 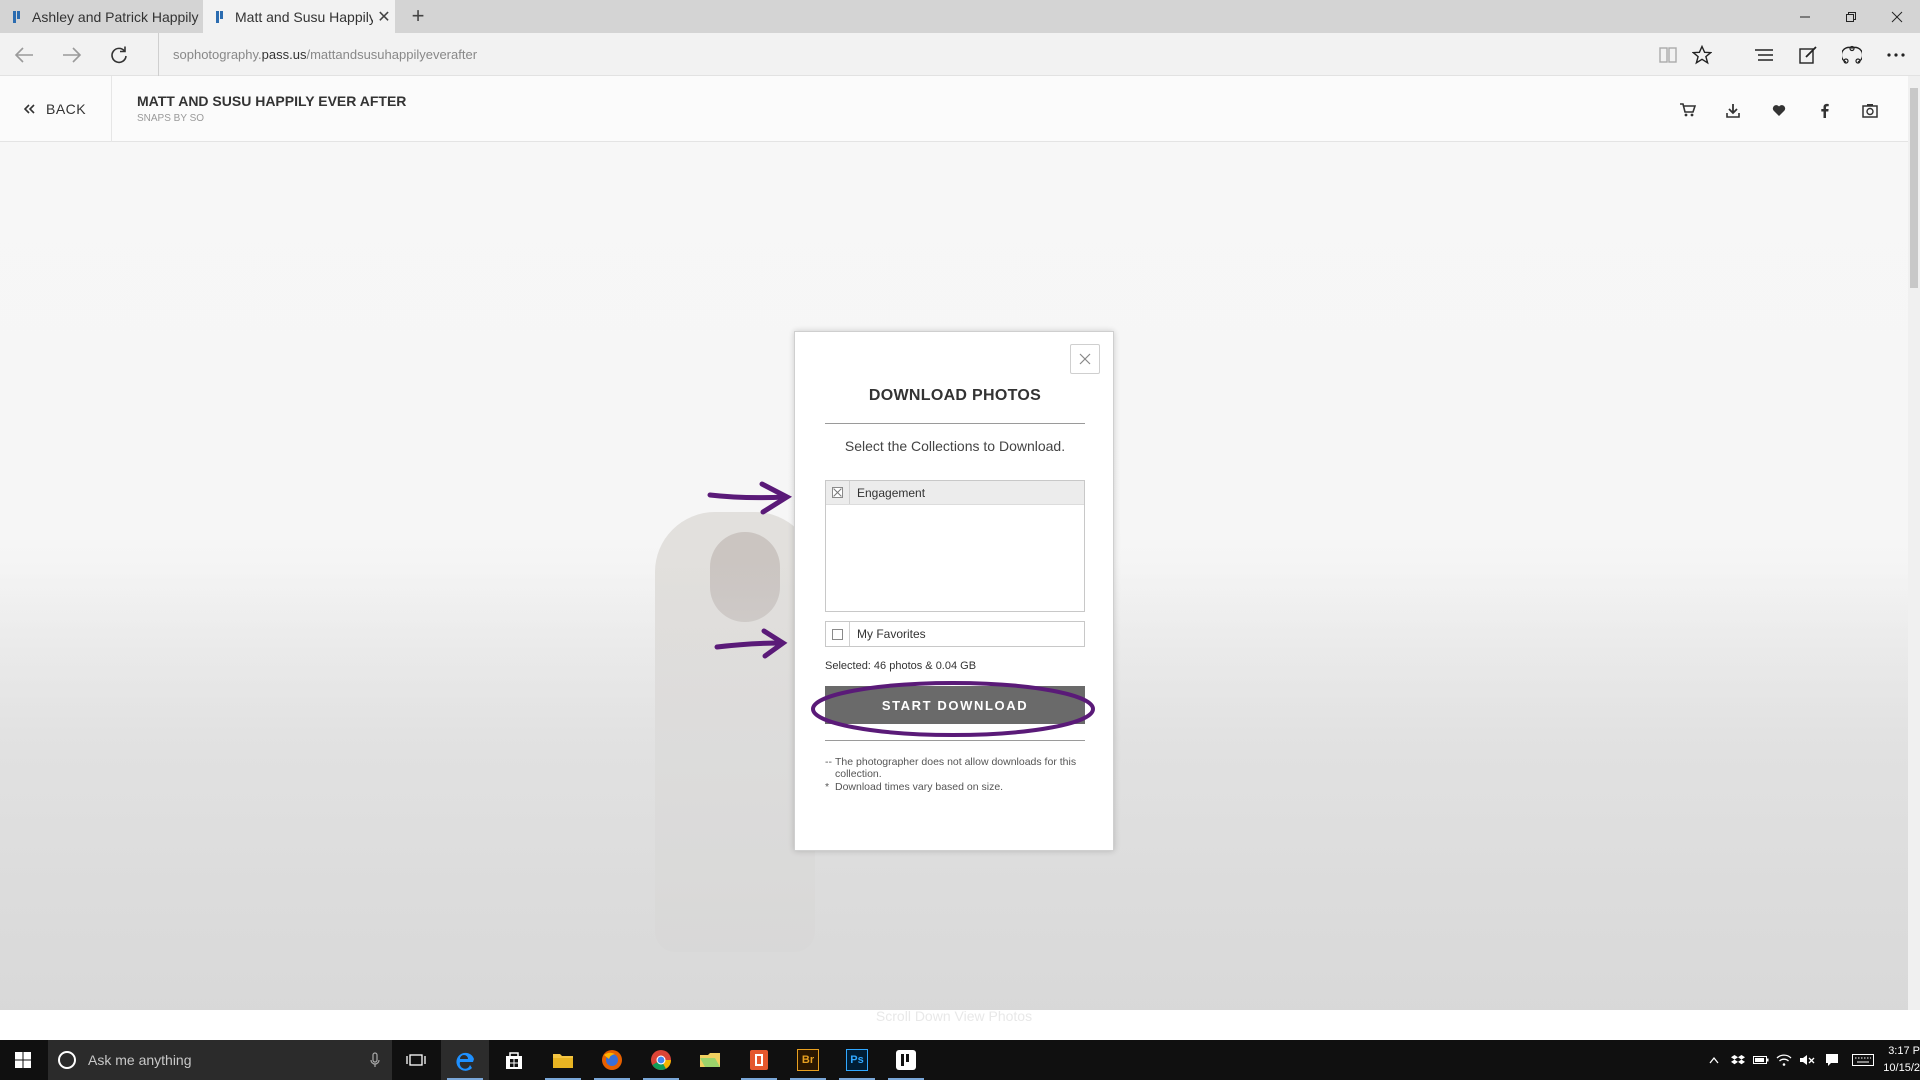 I want to click on tray-show-hidden, so click(x=1714, y=1060).